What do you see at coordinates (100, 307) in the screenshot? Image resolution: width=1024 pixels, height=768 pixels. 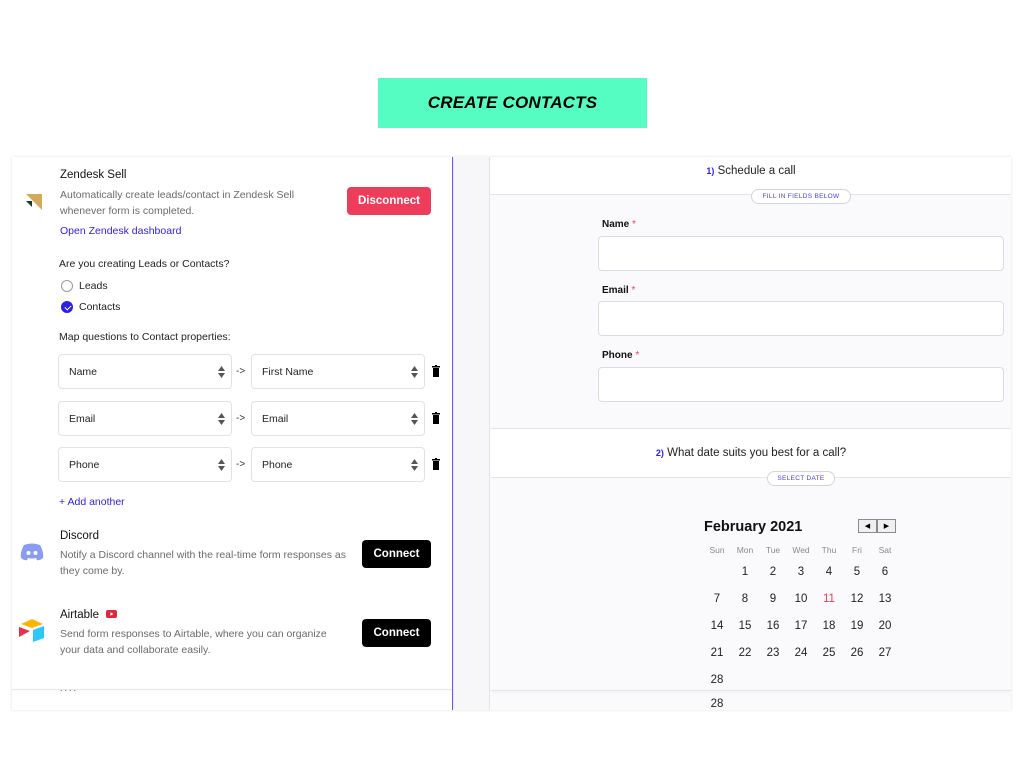 I see `radio-contacts-label: Contacts` at bounding box center [100, 307].